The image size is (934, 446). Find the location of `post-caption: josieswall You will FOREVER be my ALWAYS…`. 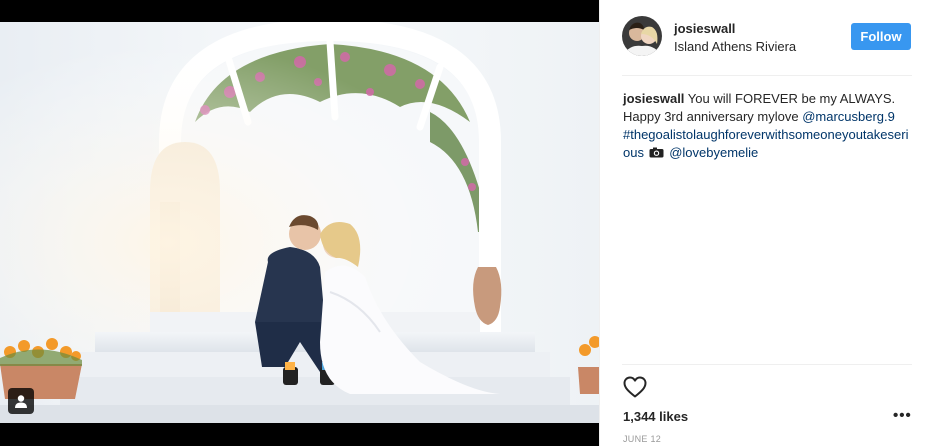

post-caption: josieswall You will FOREVER be my ALWAYS… is located at coordinates (768, 126).